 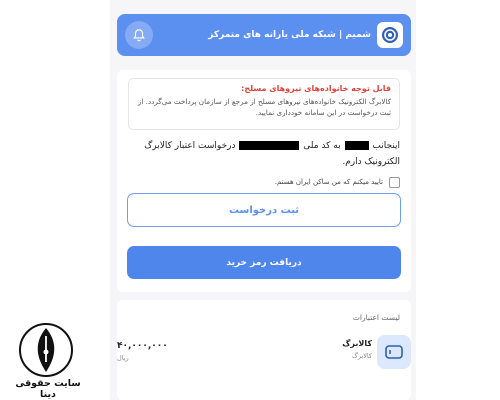 I want to click on brand: شمیم | شبکه ملی یارانه های متمرکز, so click(x=305, y=35).